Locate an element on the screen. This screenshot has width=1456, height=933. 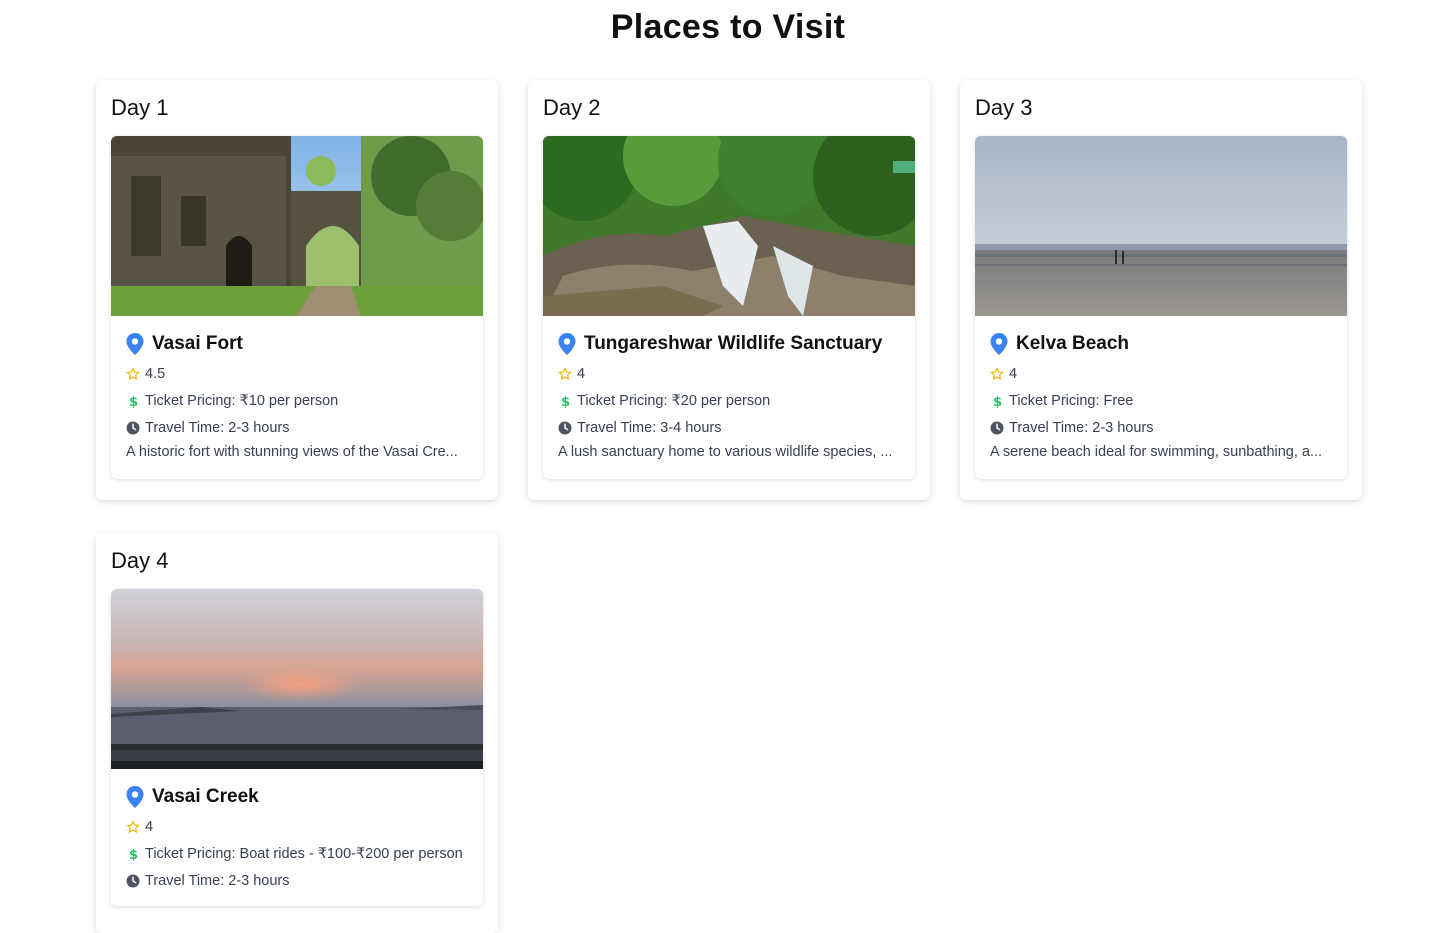
place-name: Vasai Fort is located at coordinates (197, 343).